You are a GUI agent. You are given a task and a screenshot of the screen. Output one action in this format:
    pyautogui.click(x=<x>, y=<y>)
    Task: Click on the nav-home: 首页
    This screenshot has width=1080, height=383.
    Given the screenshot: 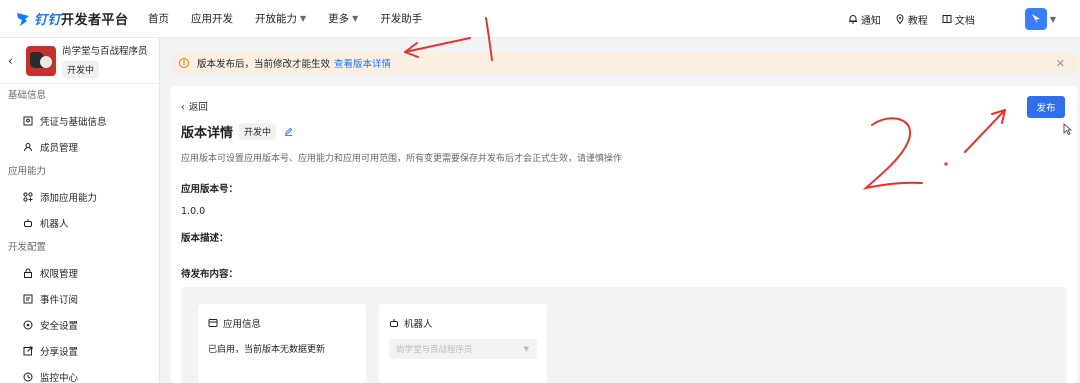 What is the action you would take?
    pyautogui.click(x=158, y=18)
    